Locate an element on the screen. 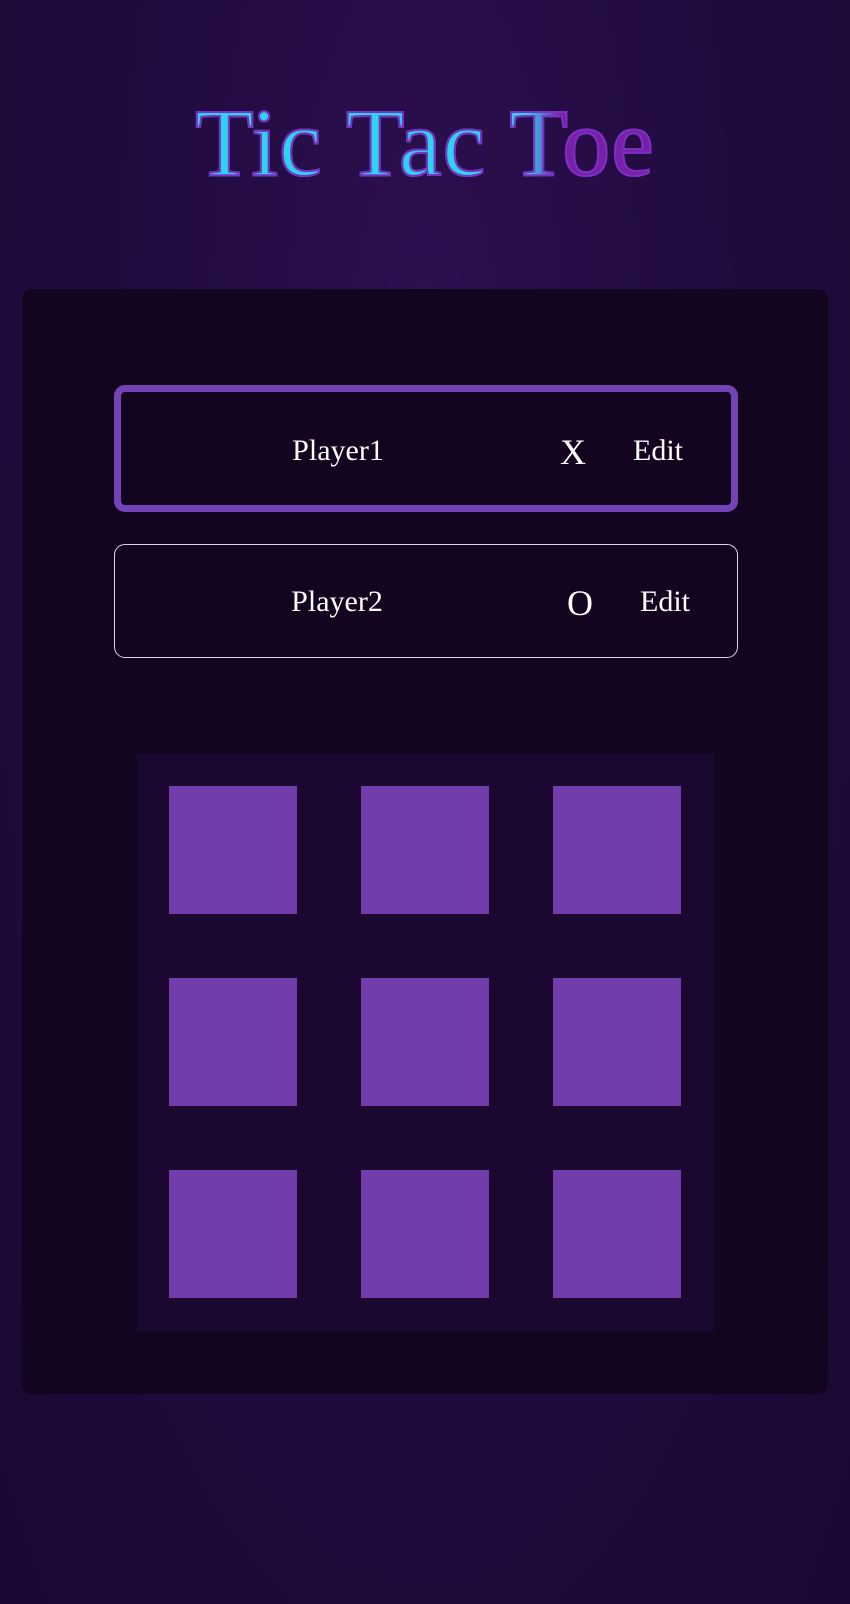 The height and width of the screenshot is (1604, 850). player-card-1: Player1 X Edit is located at coordinates (426, 448).